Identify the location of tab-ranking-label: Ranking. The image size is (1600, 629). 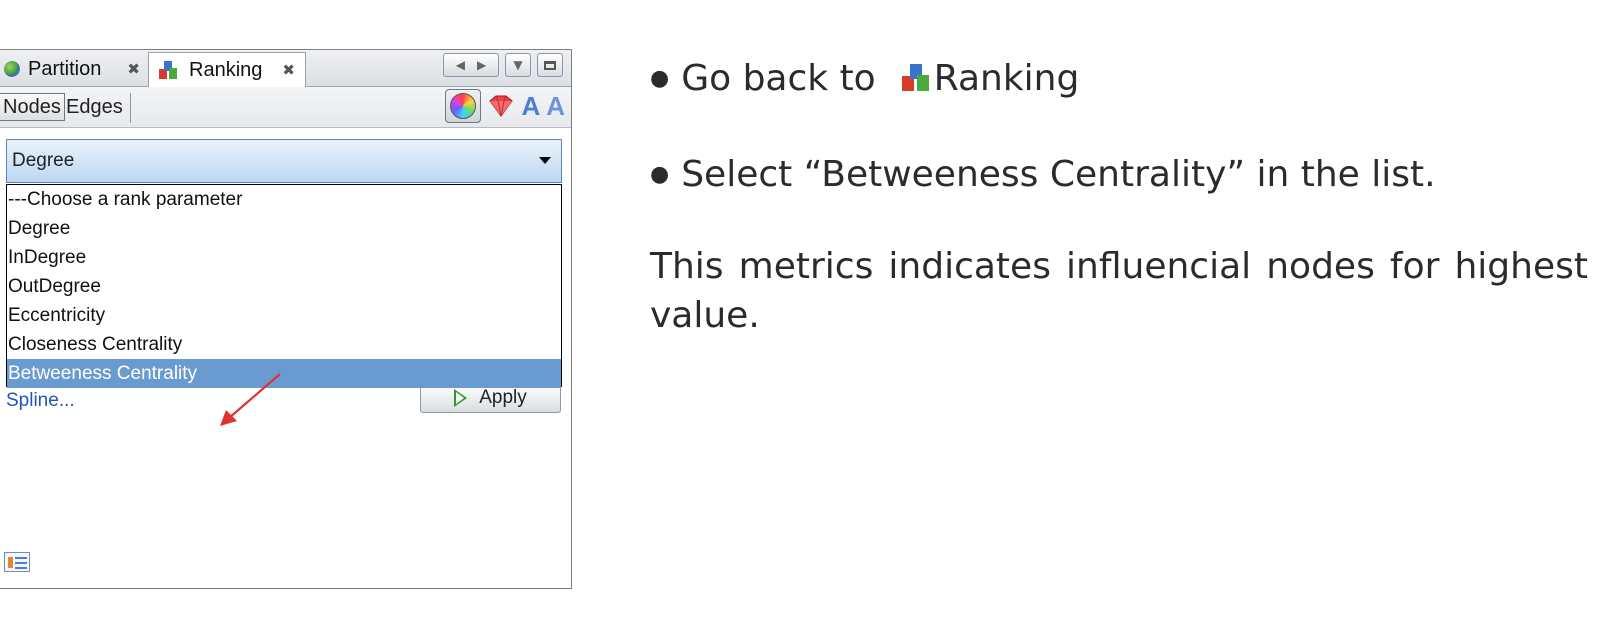
(226, 69).